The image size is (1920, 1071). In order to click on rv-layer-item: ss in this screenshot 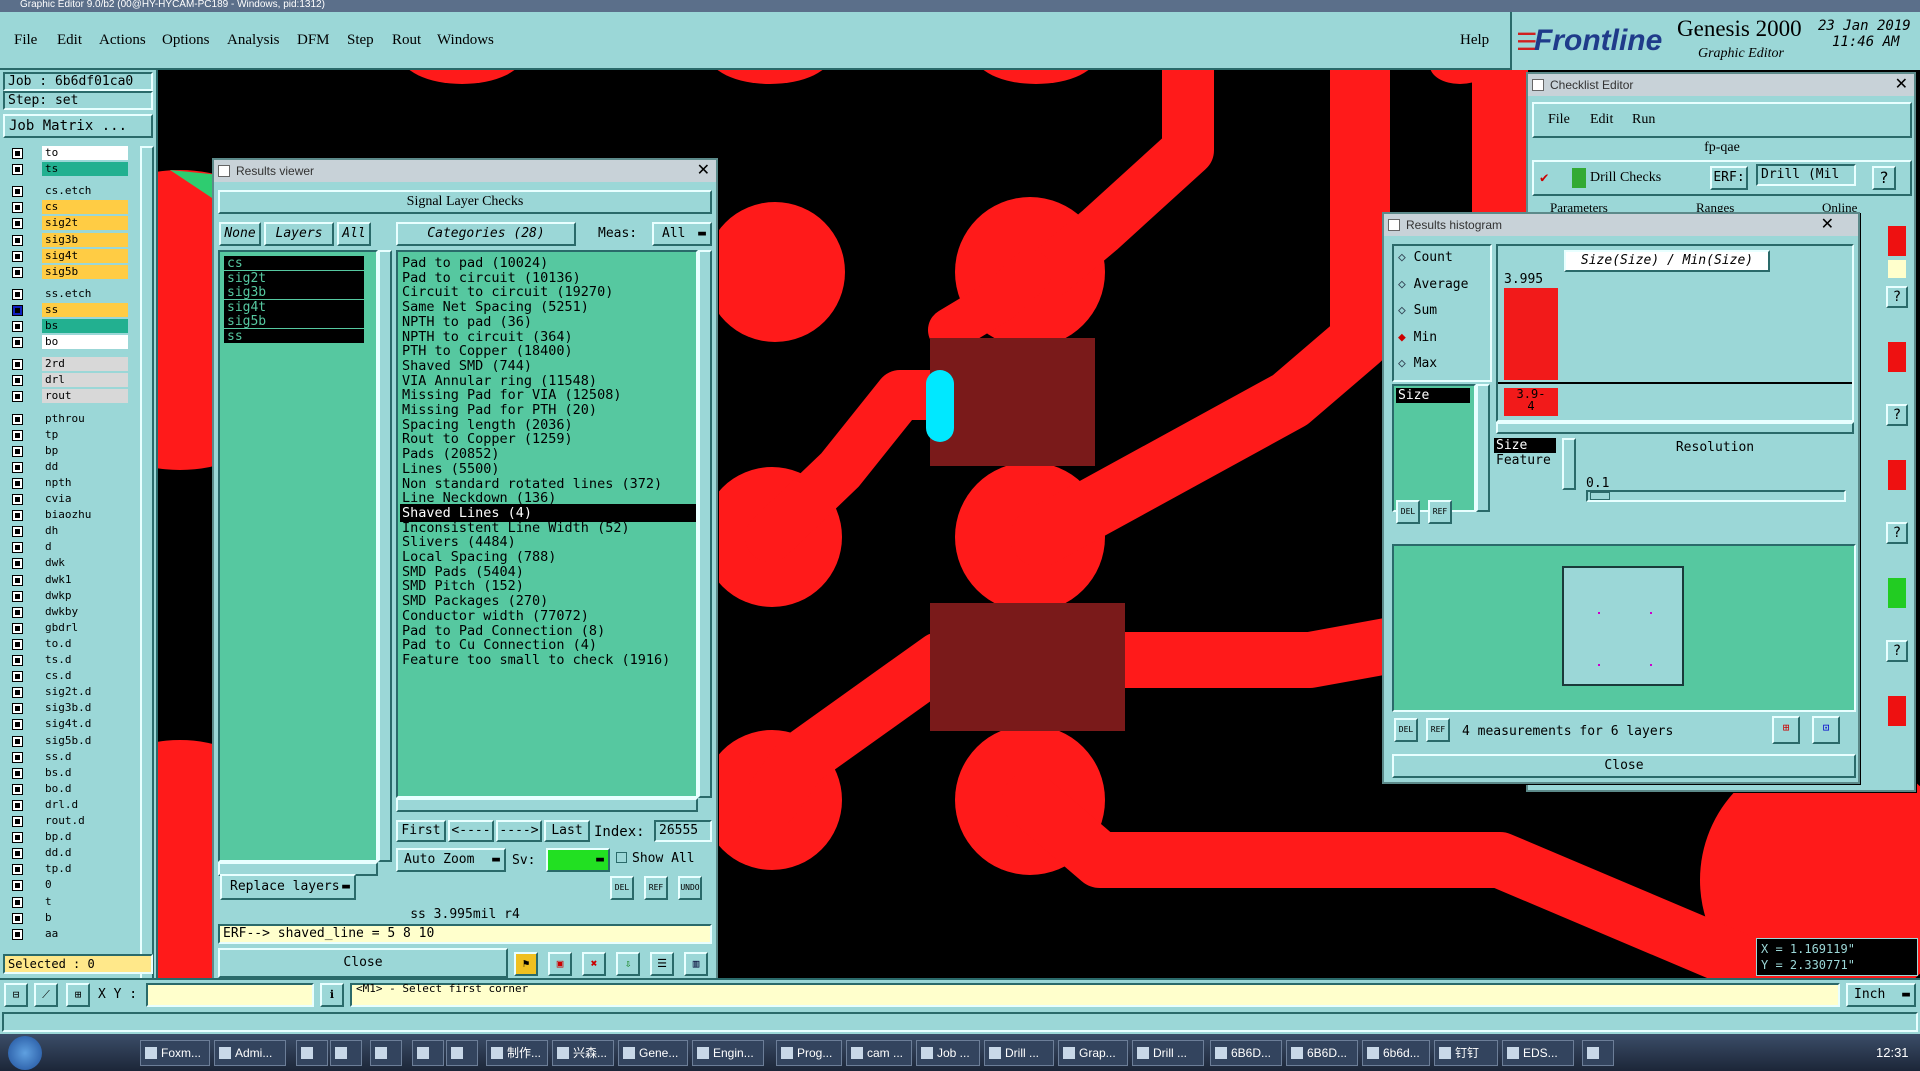, I will do `click(294, 337)`.